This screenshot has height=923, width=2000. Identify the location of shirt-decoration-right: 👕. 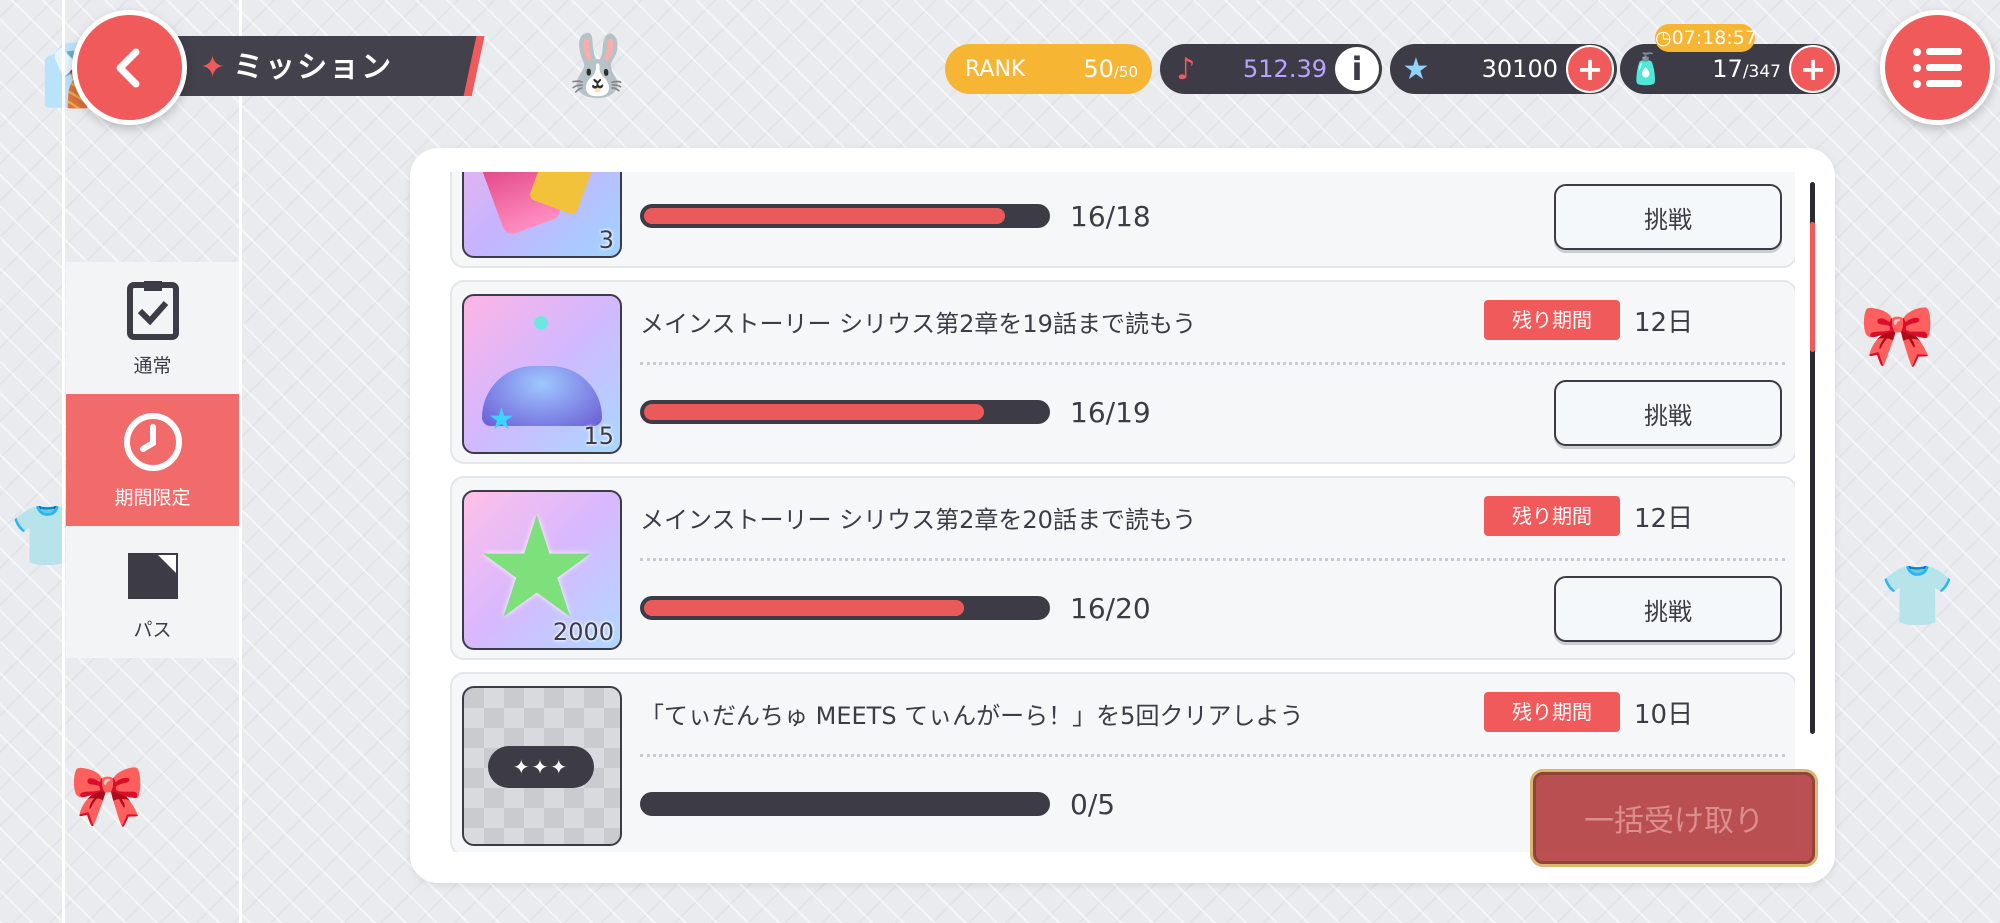
(1917, 596).